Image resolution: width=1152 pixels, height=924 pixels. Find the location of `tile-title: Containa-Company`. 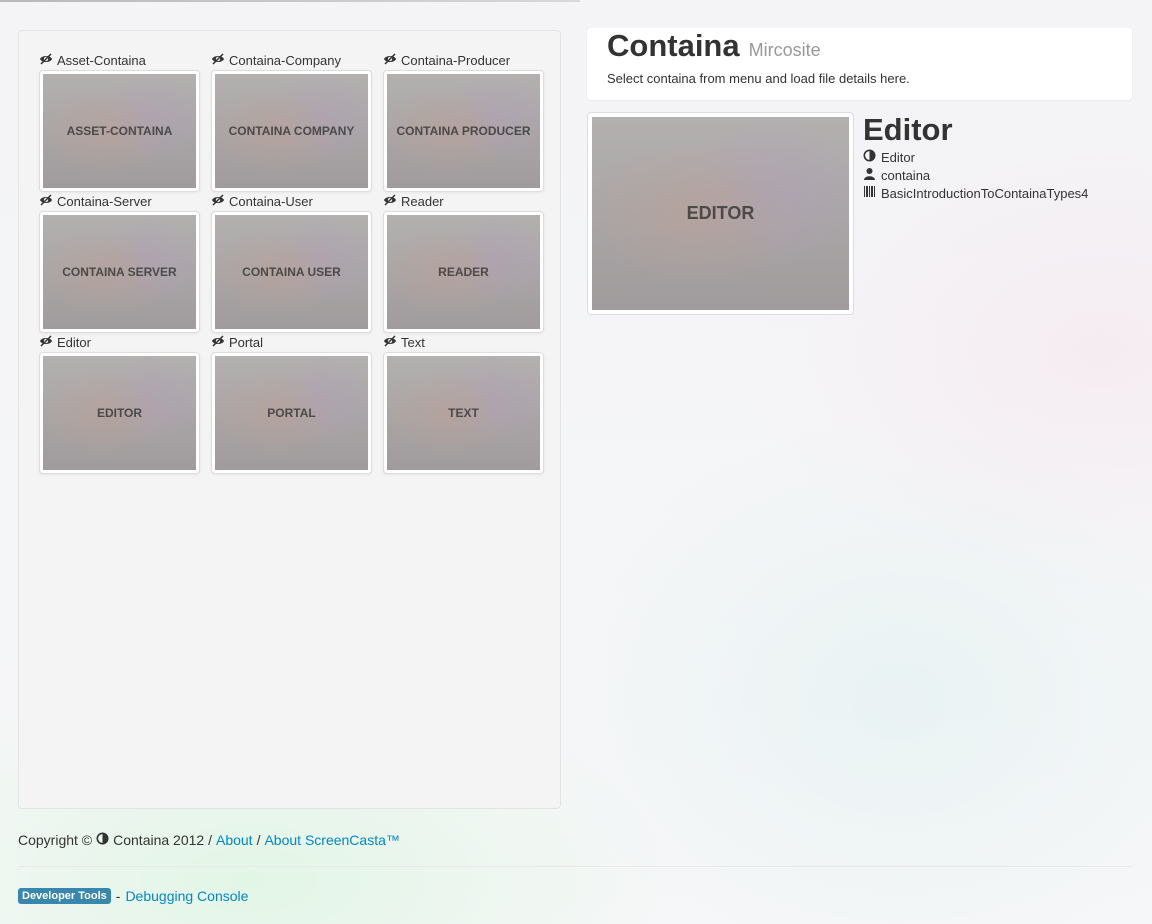

tile-title: Containa-Company is located at coordinates (291, 60).